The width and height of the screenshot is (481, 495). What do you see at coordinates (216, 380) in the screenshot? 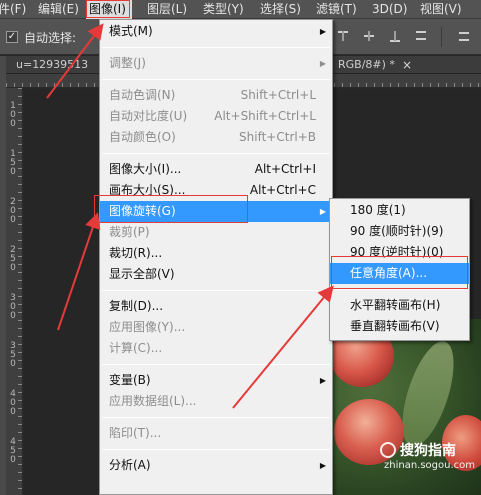
I see `menu-item-variables: 变量(B) ▶` at bounding box center [216, 380].